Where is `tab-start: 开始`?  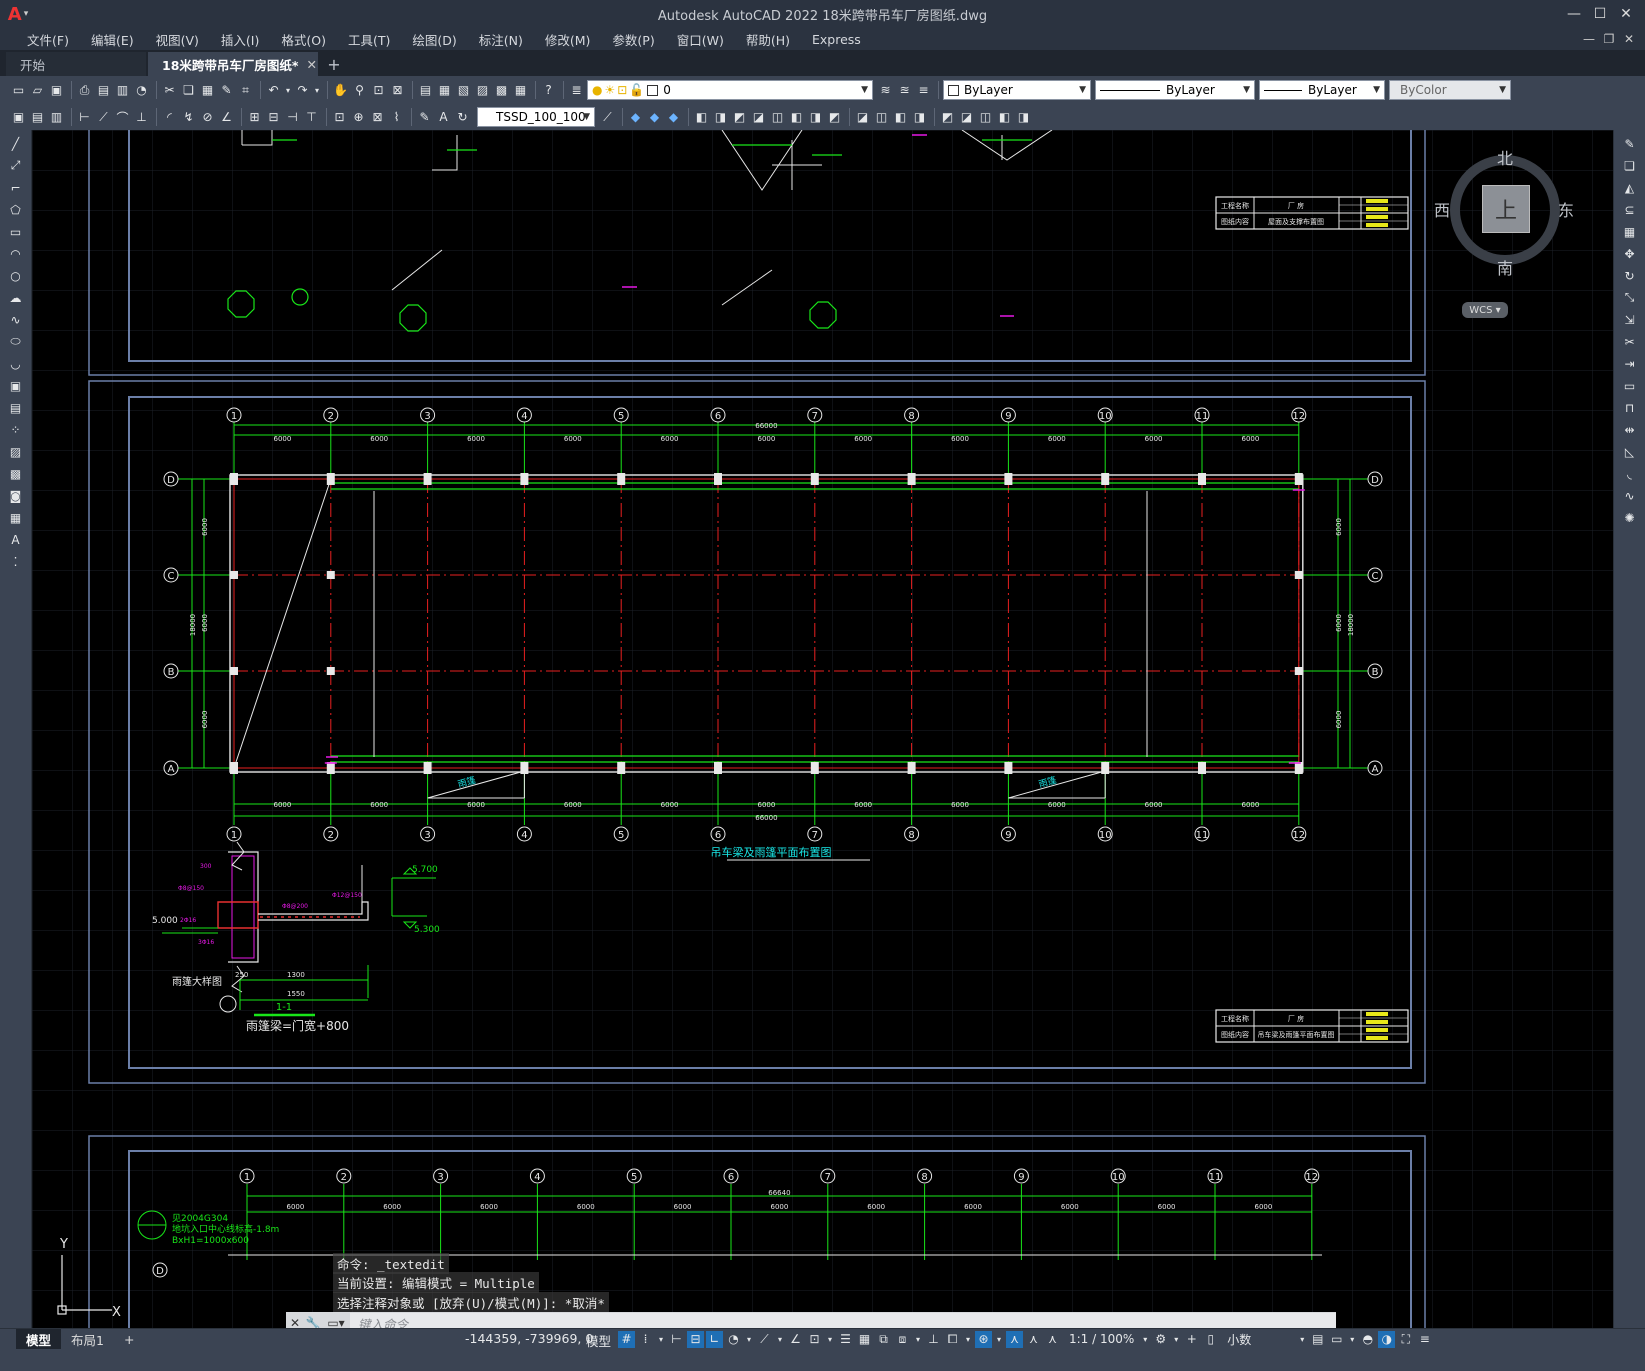
tab-start: 开始 is located at coordinates (76, 64).